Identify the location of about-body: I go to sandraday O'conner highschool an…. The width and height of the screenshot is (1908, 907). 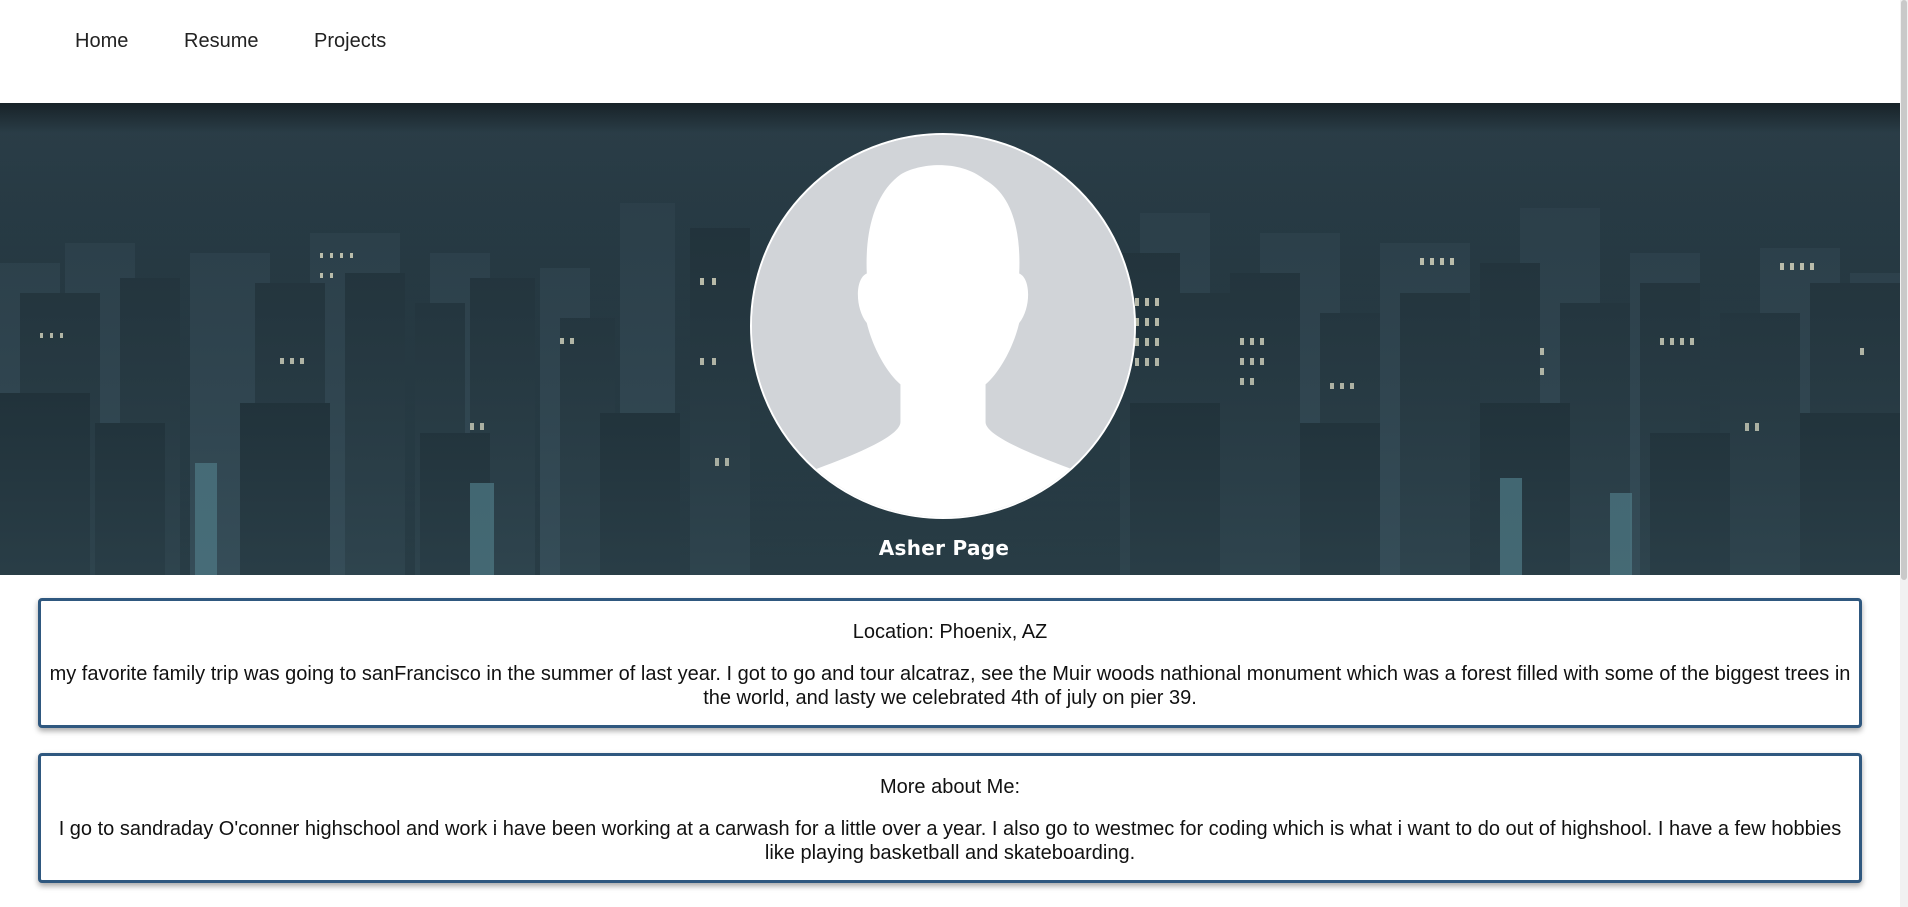
(950, 841).